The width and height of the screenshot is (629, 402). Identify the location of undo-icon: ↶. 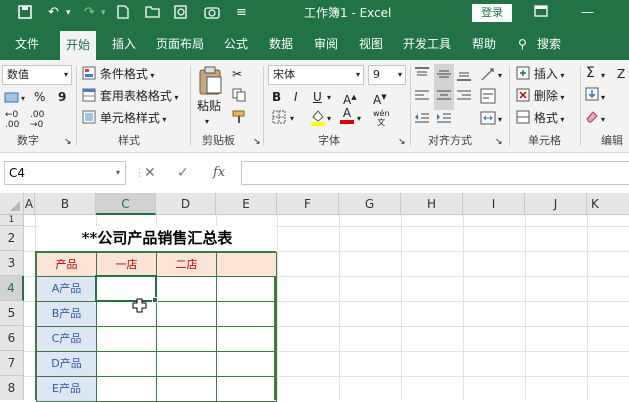
(53, 13).